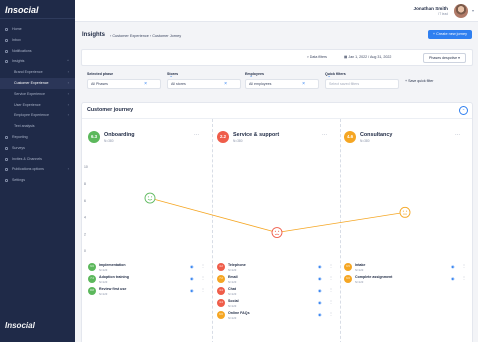 Image resolution: width=478 pixels, height=342 pixels. I want to click on selector-input: All Phases ×, so click(124, 84).